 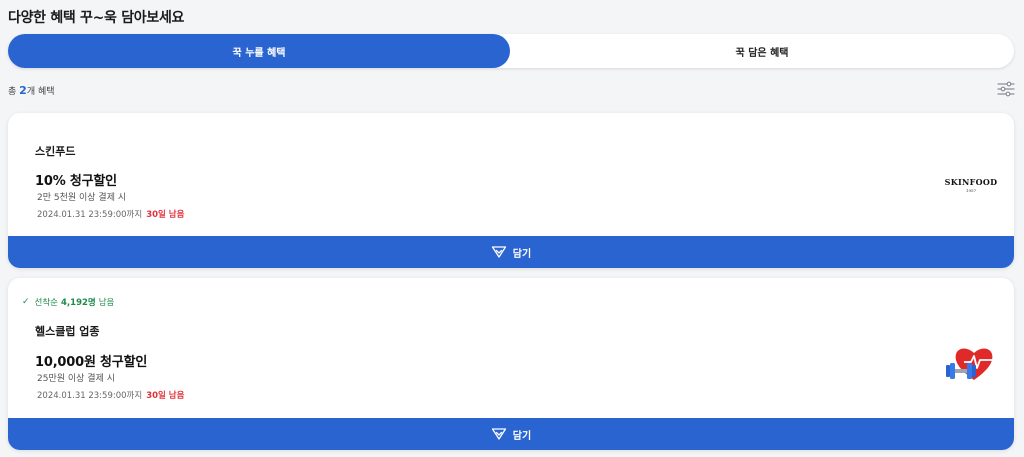 What do you see at coordinates (46, 303) in the screenshot?
I see `firstcome-prefix: 선착순` at bounding box center [46, 303].